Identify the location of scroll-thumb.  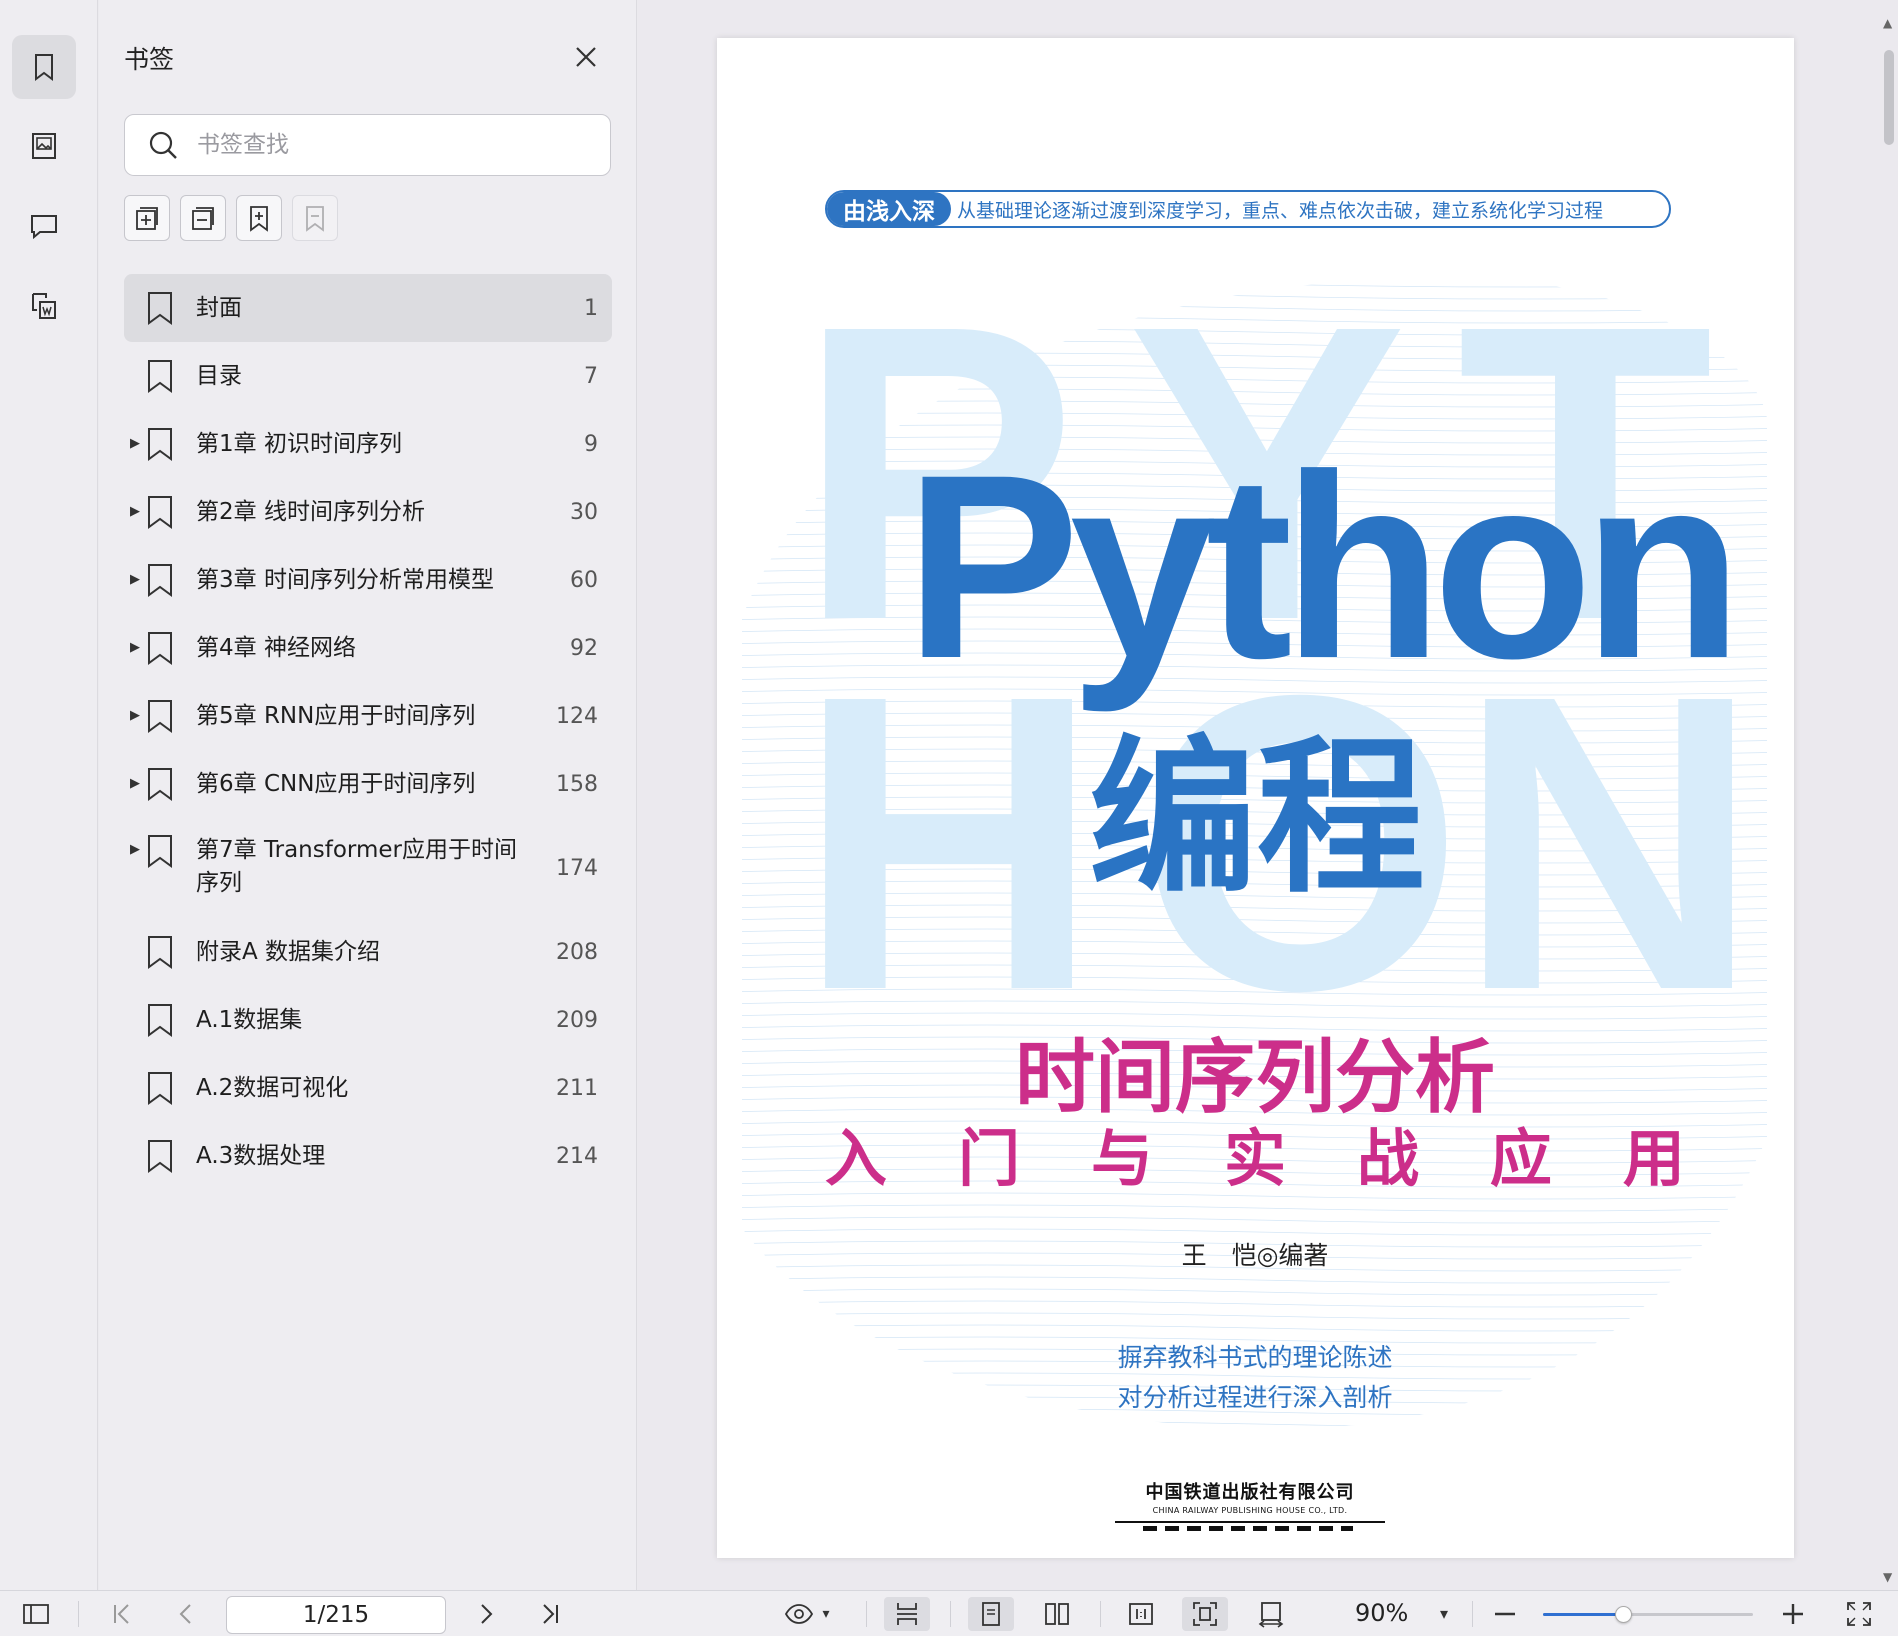
(1889, 97).